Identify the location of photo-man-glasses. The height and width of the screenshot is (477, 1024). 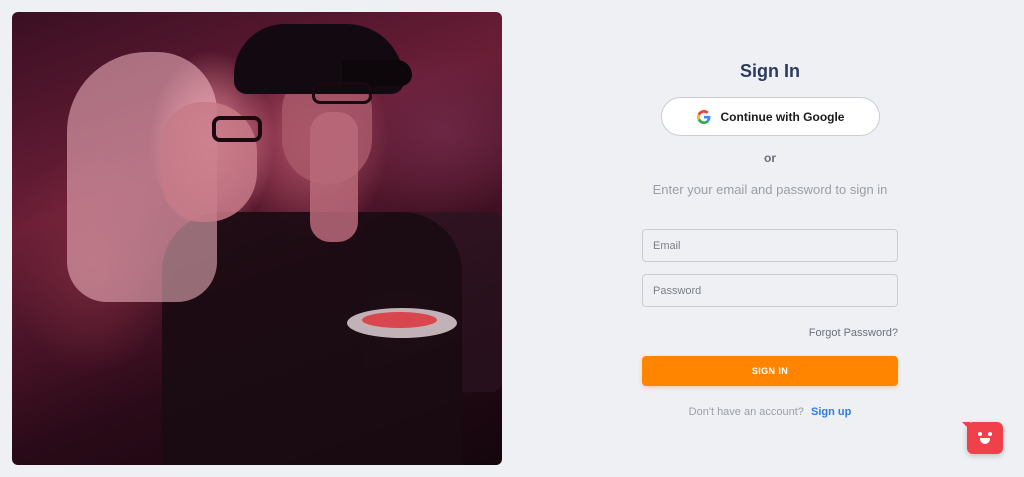
(342, 93).